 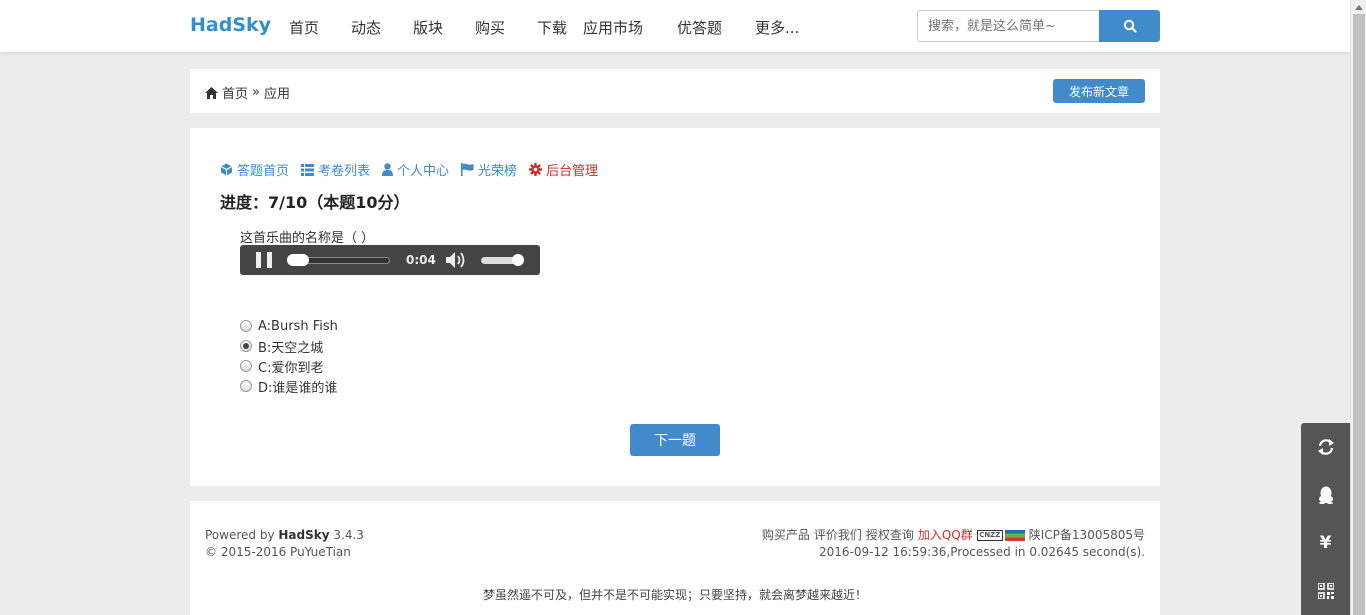 What do you see at coordinates (716, 27) in the screenshot?
I see `nav-quiz: 优答题` at bounding box center [716, 27].